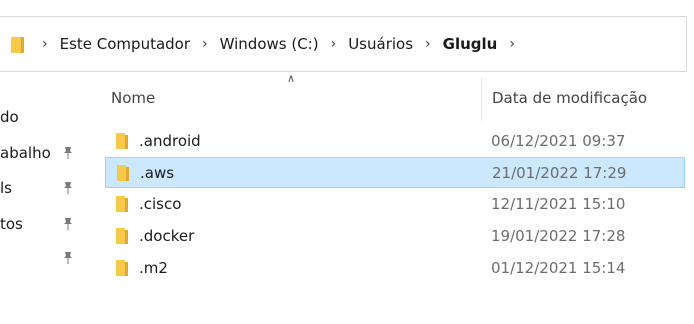 This screenshot has height=324, width=694. I want to click on list-item-selected: .aws 21/01/2022 17:29, so click(395, 172).